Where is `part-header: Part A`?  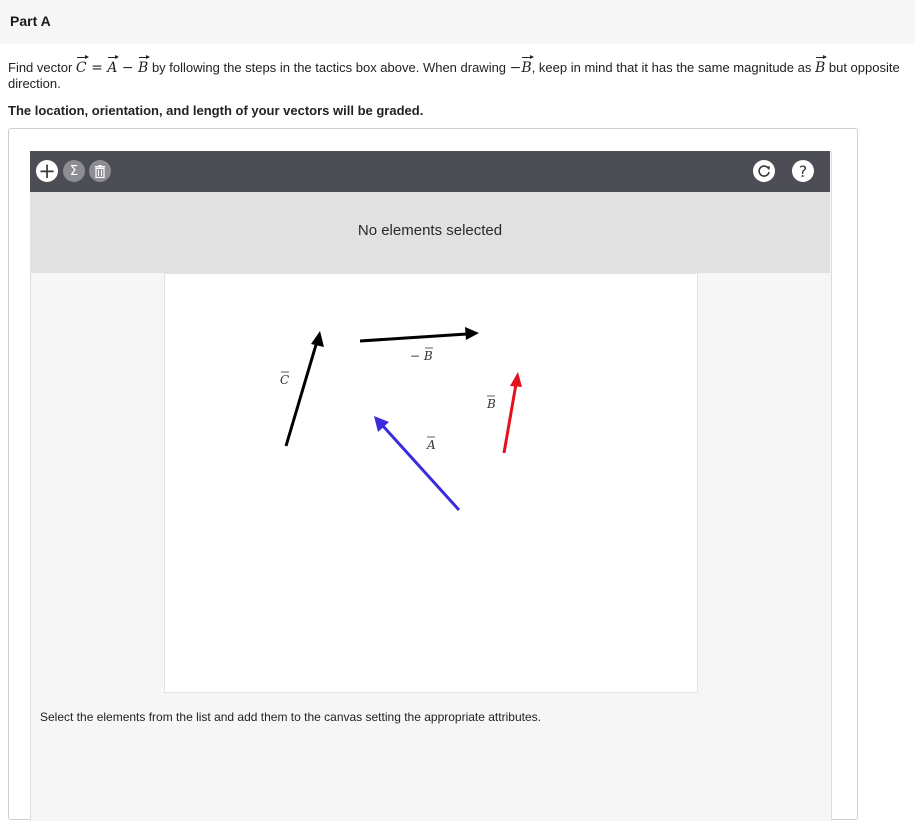
part-header: Part A is located at coordinates (457, 22).